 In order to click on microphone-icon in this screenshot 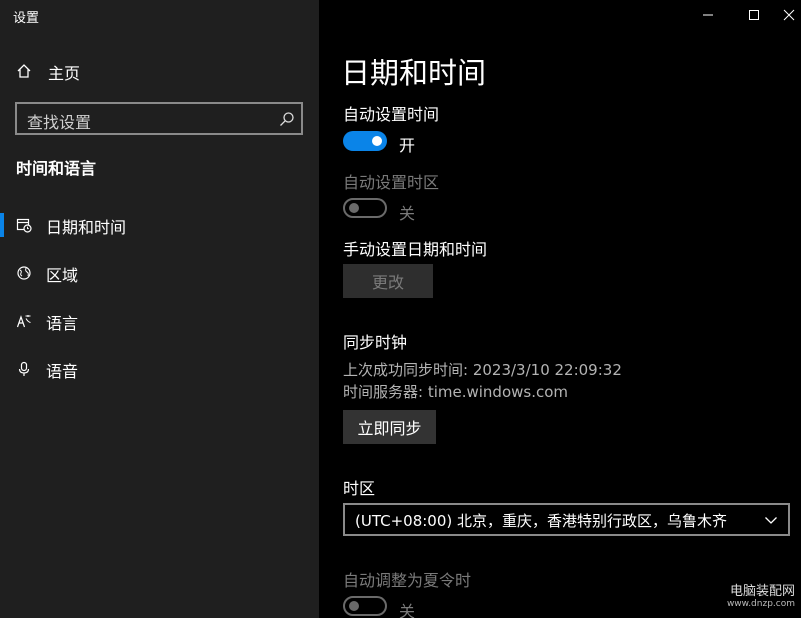, I will do `click(24, 368)`.